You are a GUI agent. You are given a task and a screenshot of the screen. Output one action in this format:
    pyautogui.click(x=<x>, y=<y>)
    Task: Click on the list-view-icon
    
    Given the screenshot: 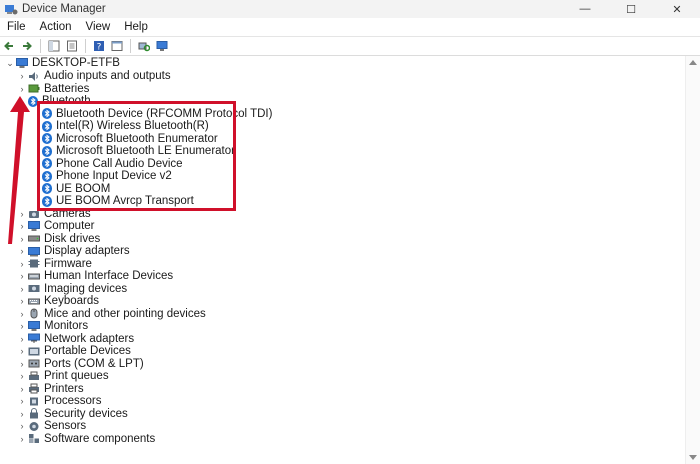 What is the action you would take?
    pyautogui.click(x=117, y=46)
    